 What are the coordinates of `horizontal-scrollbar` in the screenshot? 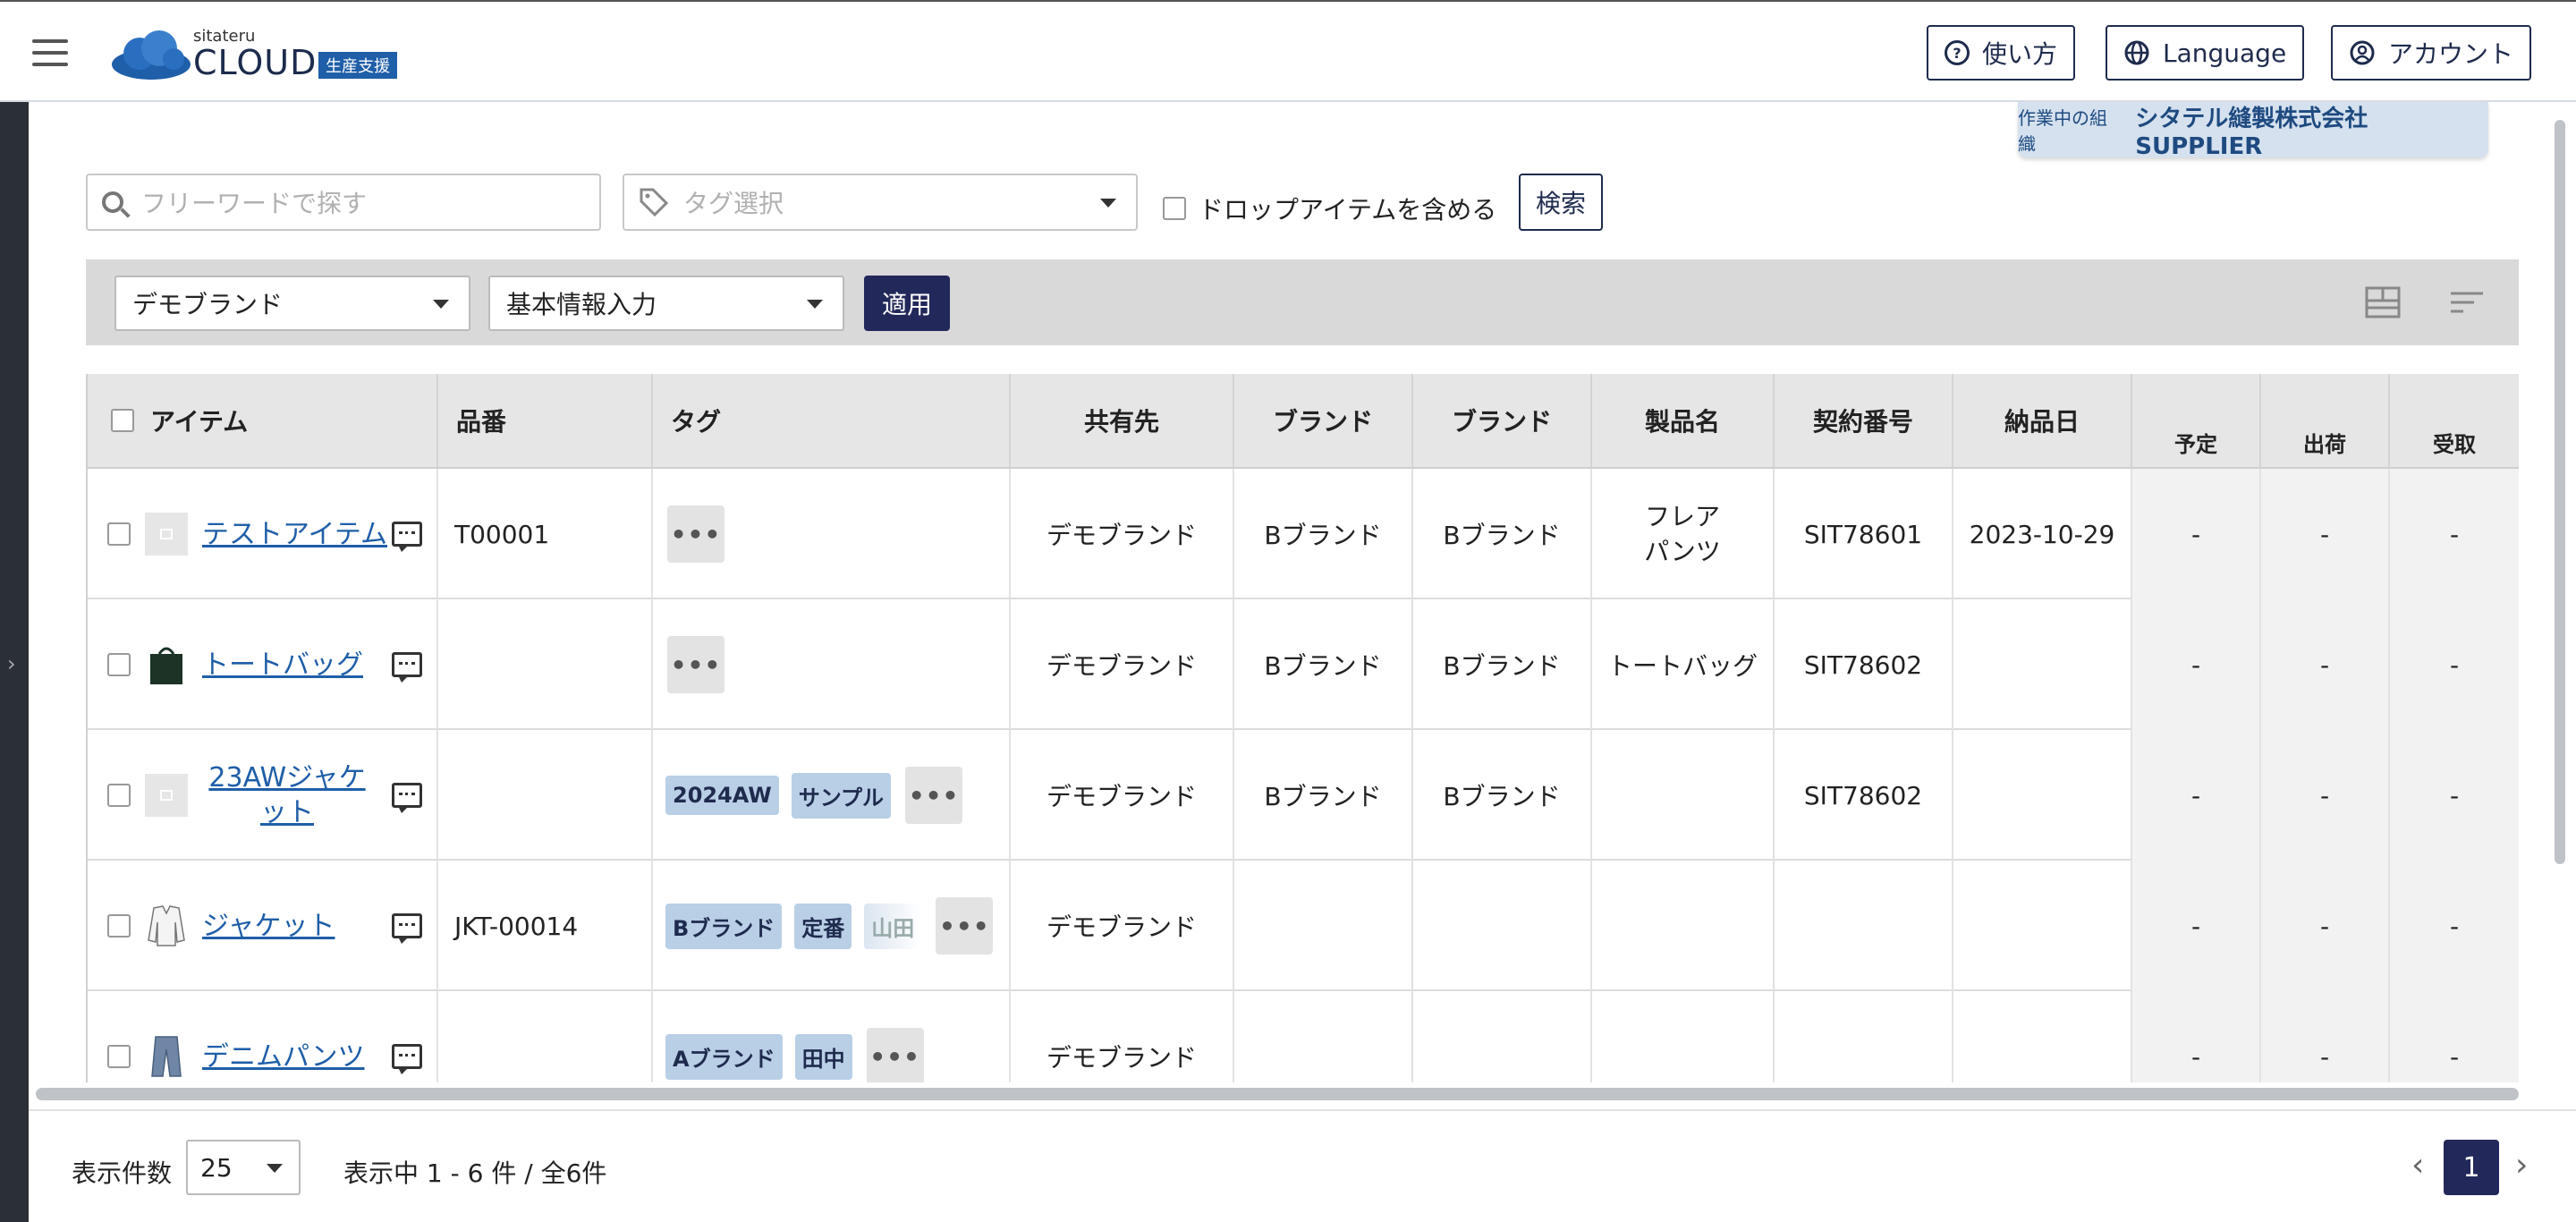 It's located at (1277, 1094).